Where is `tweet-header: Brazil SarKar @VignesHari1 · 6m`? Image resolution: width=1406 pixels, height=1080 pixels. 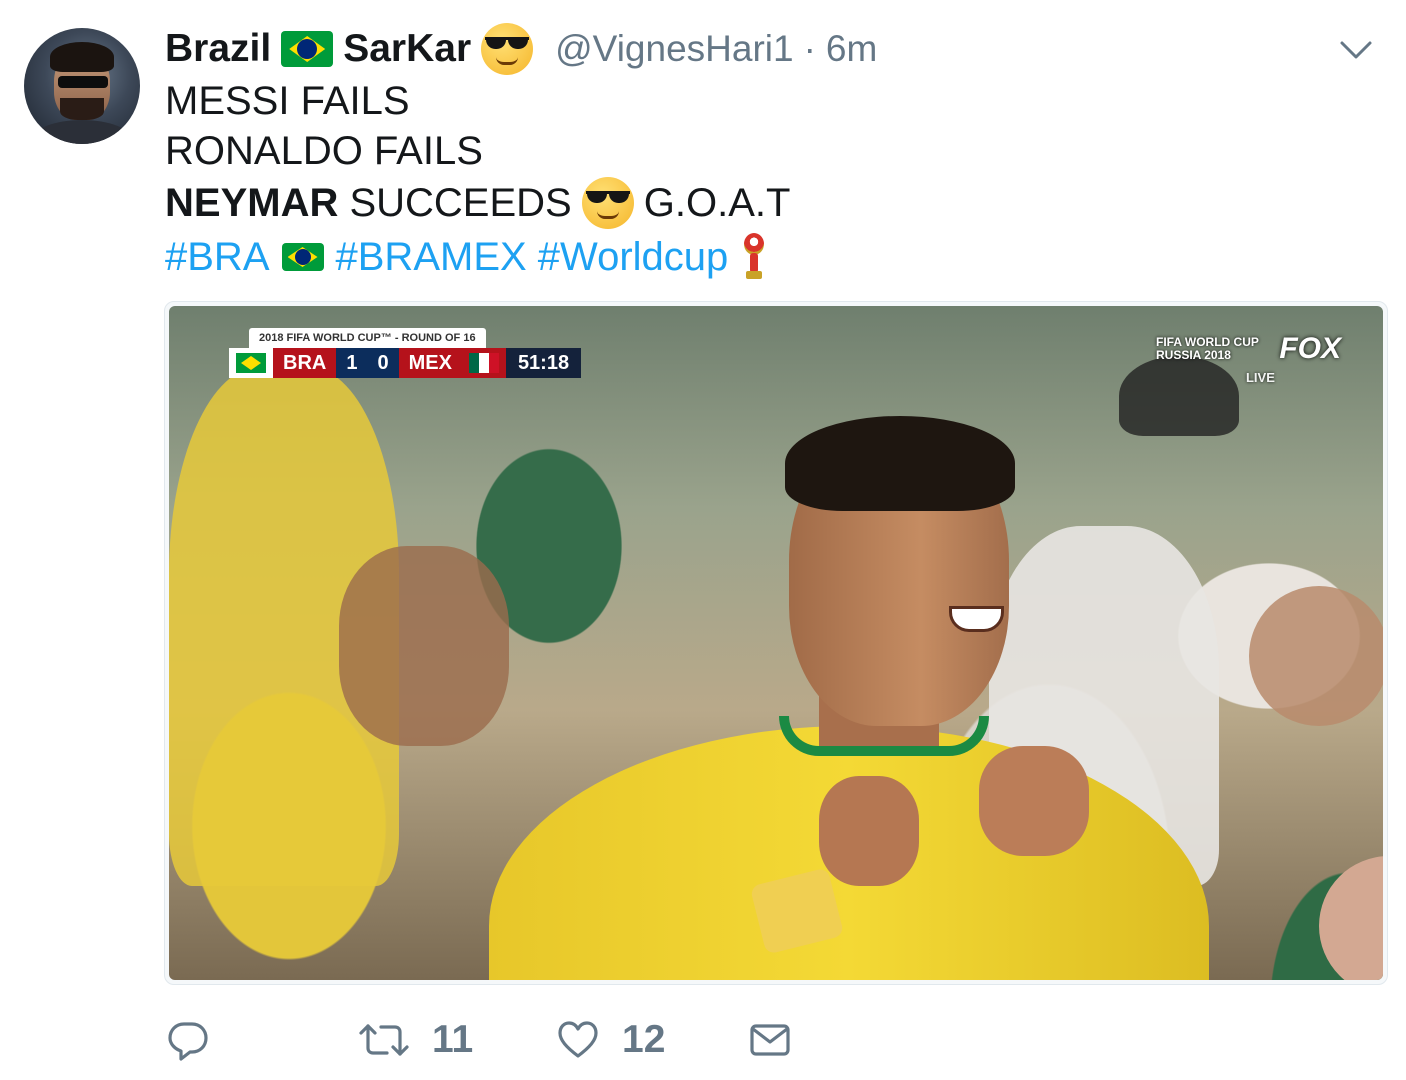 tweet-header: Brazil SarKar @VignesHari1 · 6m is located at coordinates (521, 49).